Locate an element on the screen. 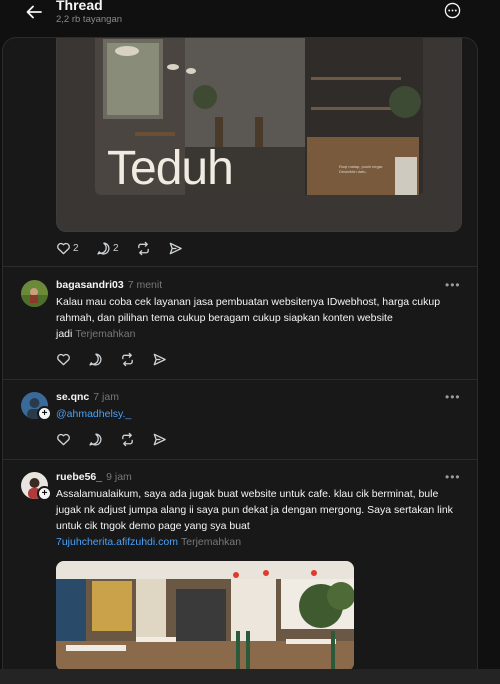 This screenshot has height=684, width=500. image-logo-text: Teduh is located at coordinates (170, 168).